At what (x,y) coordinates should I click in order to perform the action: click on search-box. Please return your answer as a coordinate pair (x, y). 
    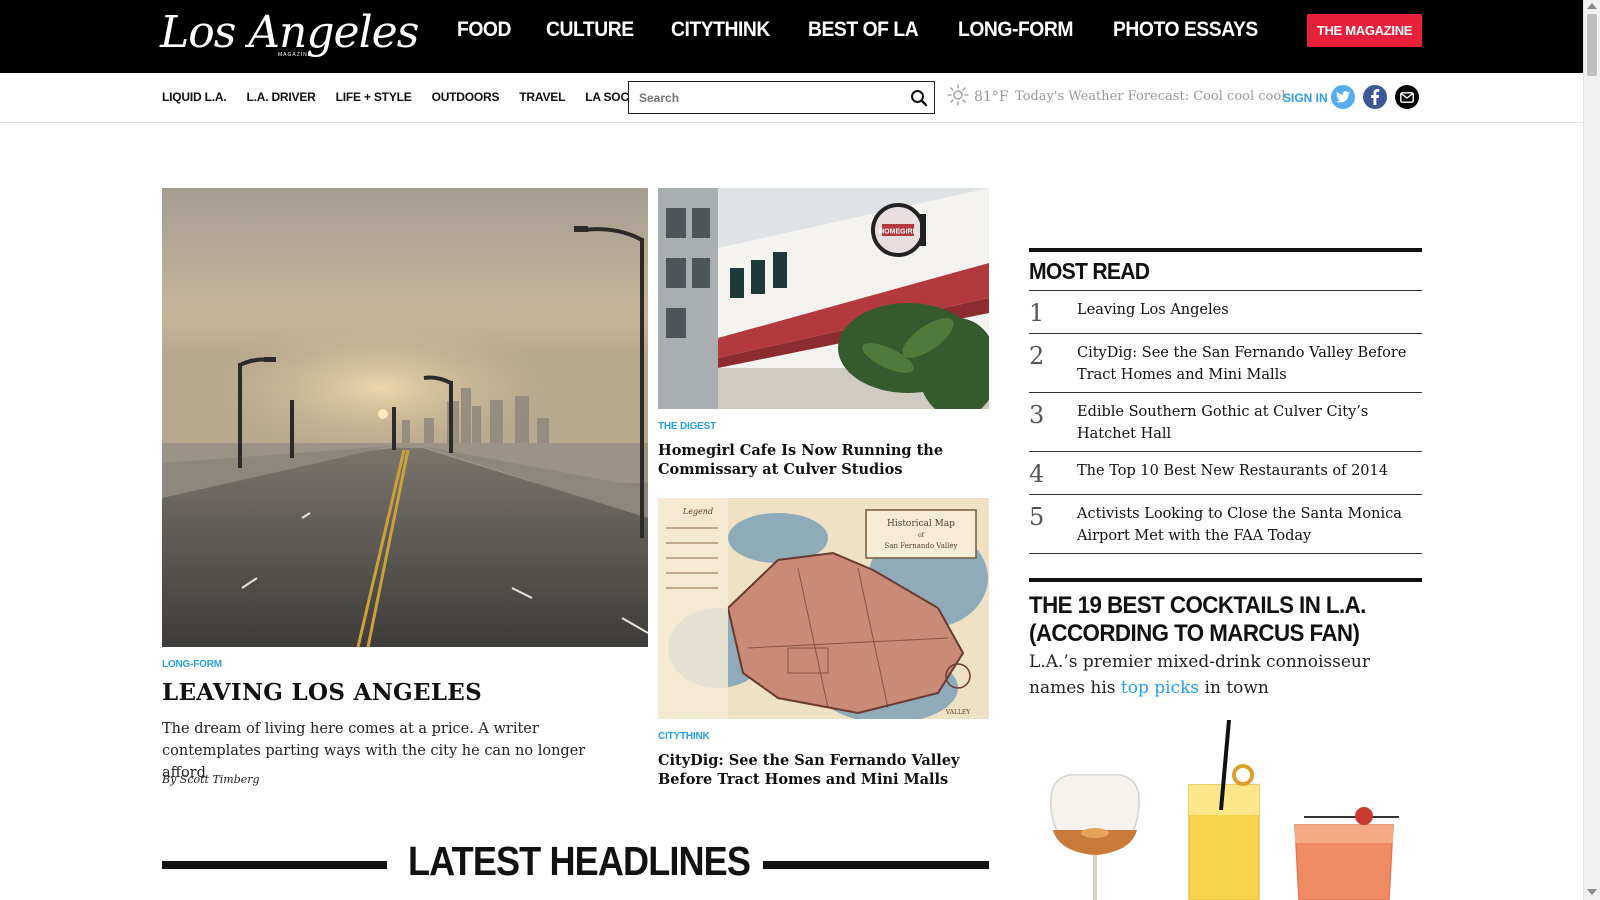
    Looking at the image, I should click on (781, 97).